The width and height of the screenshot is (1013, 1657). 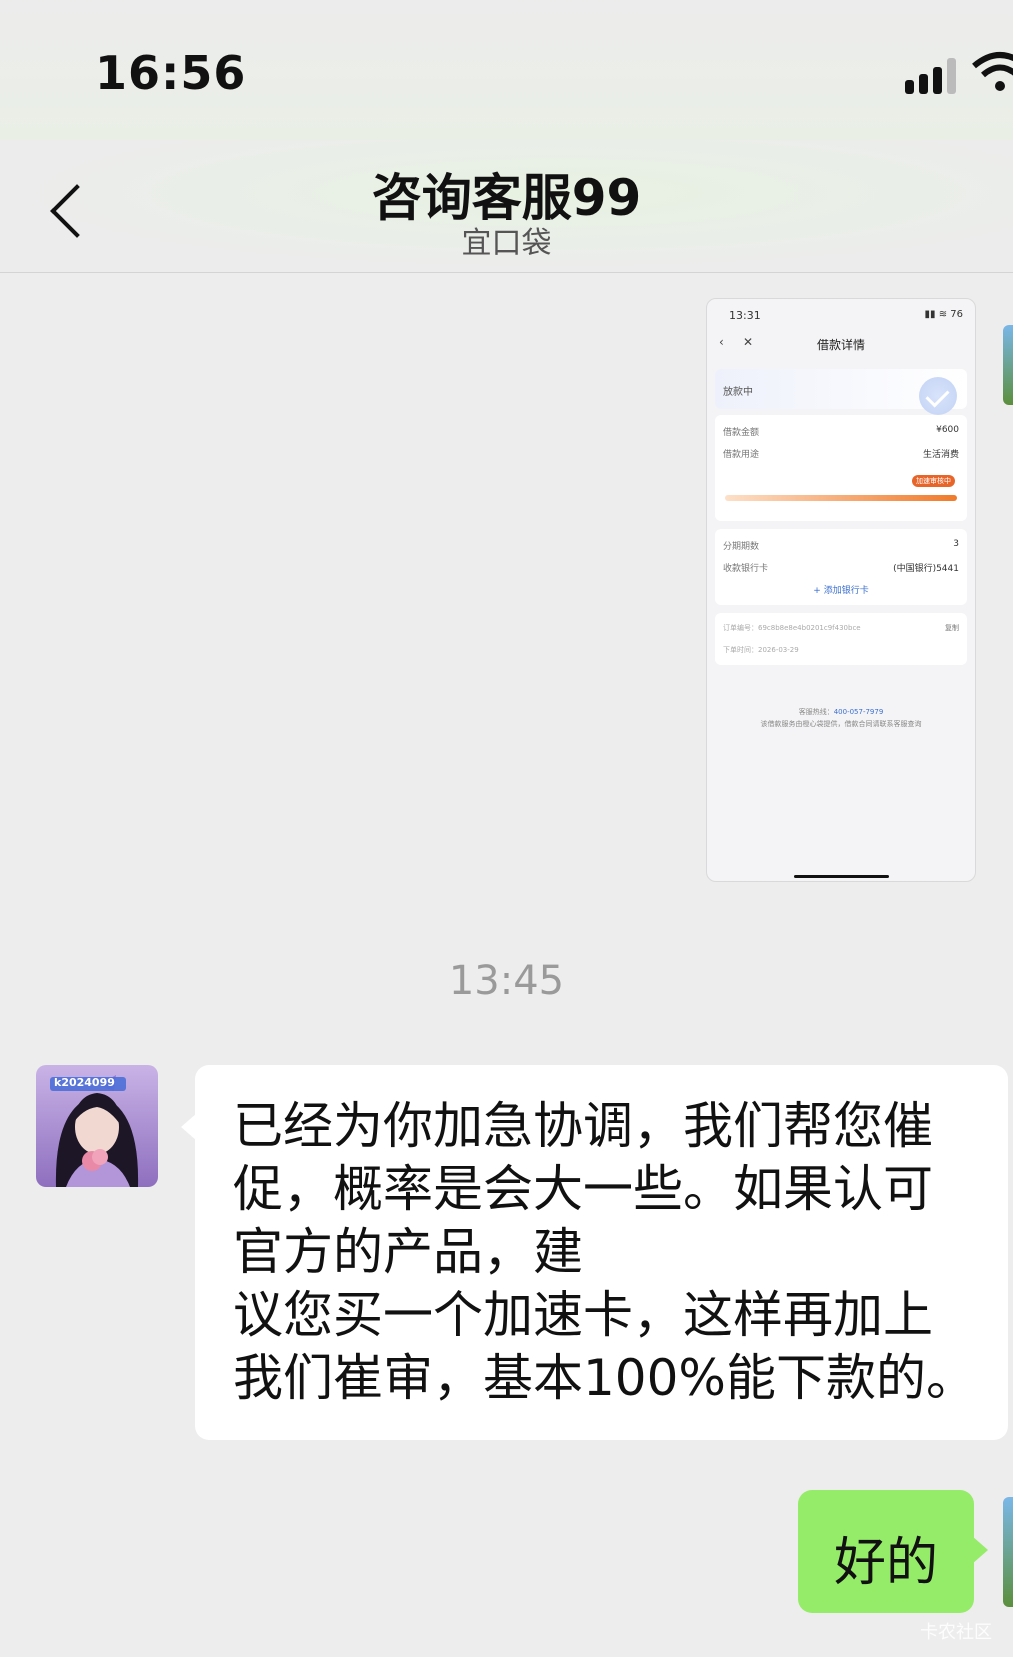 What do you see at coordinates (809, 628) in the screenshot?
I see `thumb-order-value: 69c8b8e8e4b0201c9f430bce` at bounding box center [809, 628].